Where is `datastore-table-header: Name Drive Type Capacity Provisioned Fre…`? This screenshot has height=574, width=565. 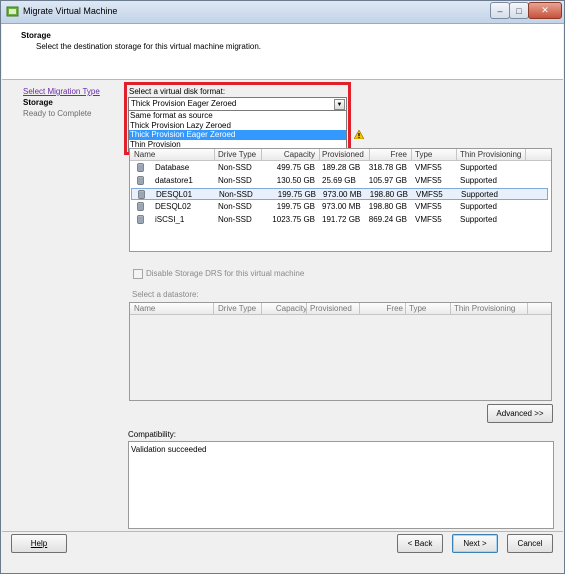 datastore-table-header: Name Drive Type Capacity Provisioned Fre… is located at coordinates (340, 155).